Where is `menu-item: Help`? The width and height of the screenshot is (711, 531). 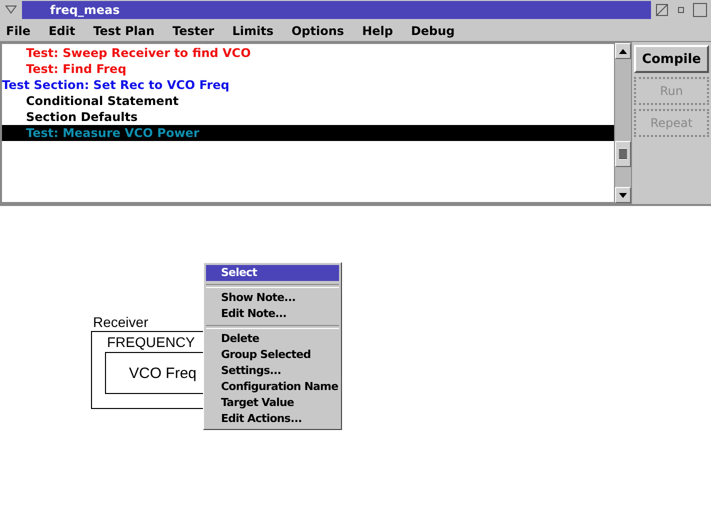
menu-item: Help is located at coordinates (377, 31).